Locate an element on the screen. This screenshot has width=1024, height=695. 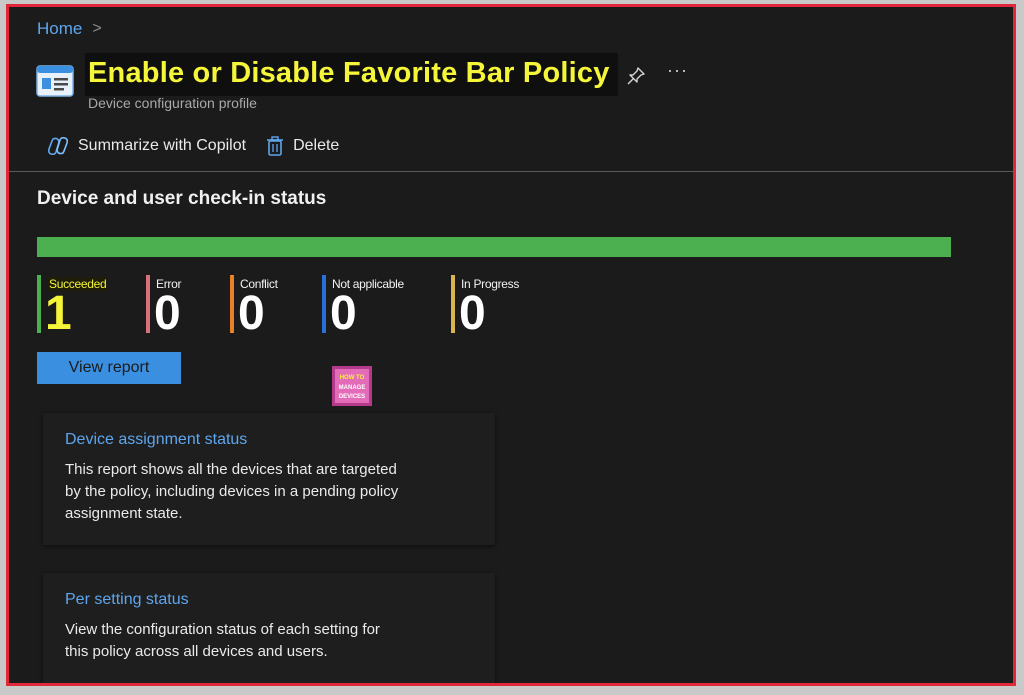
stat-in-progress: In Progress 0 is located at coordinates (485, 307).